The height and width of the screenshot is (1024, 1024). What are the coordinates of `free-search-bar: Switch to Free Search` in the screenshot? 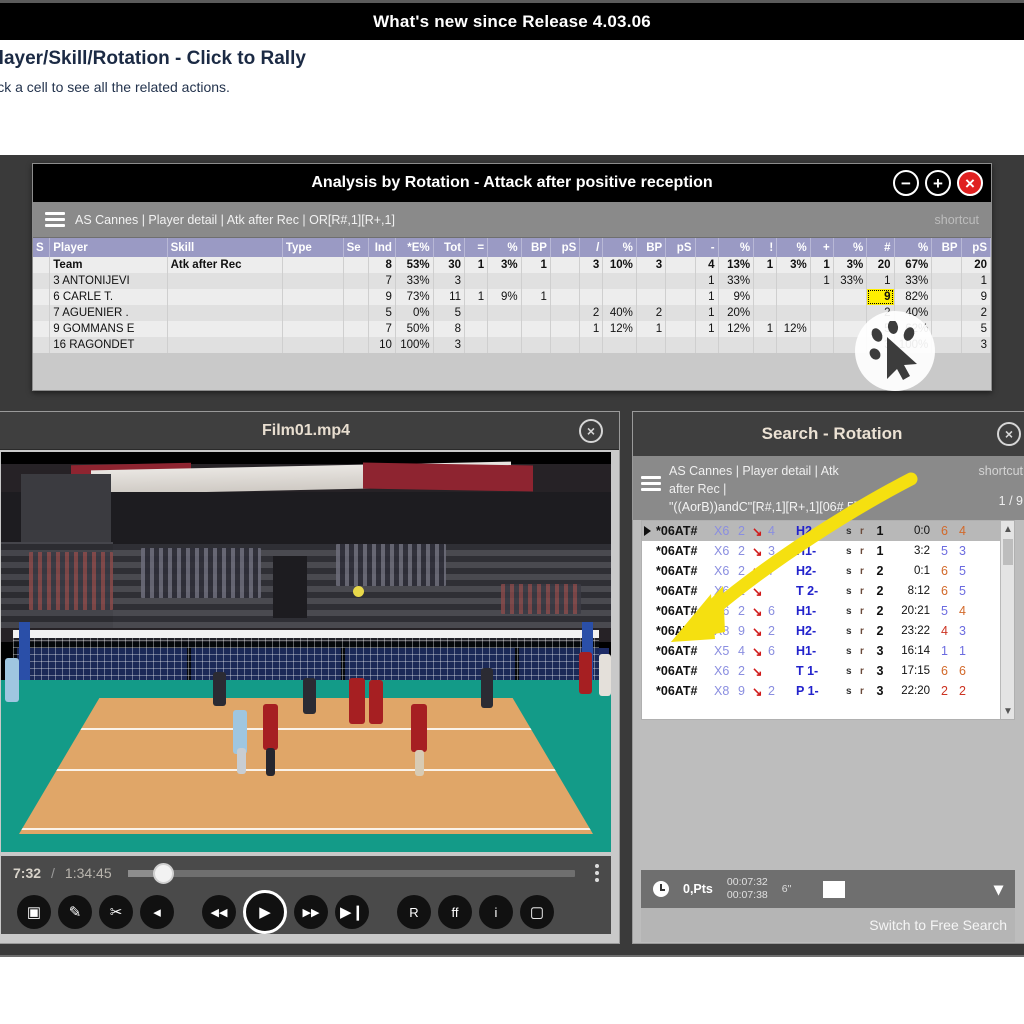 It's located at (828, 925).